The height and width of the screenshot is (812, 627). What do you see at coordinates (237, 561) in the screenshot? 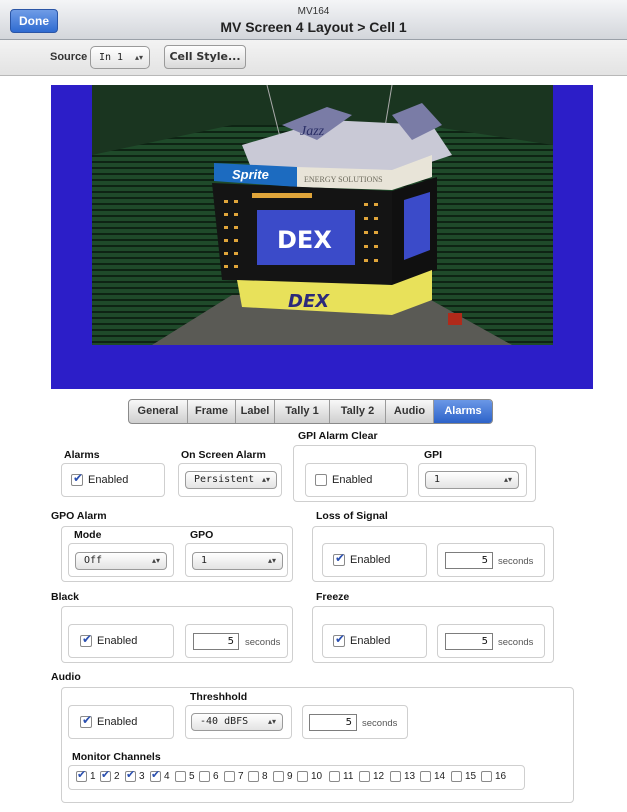
I see `gpo-select: 1 ▴▾` at bounding box center [237, 561].